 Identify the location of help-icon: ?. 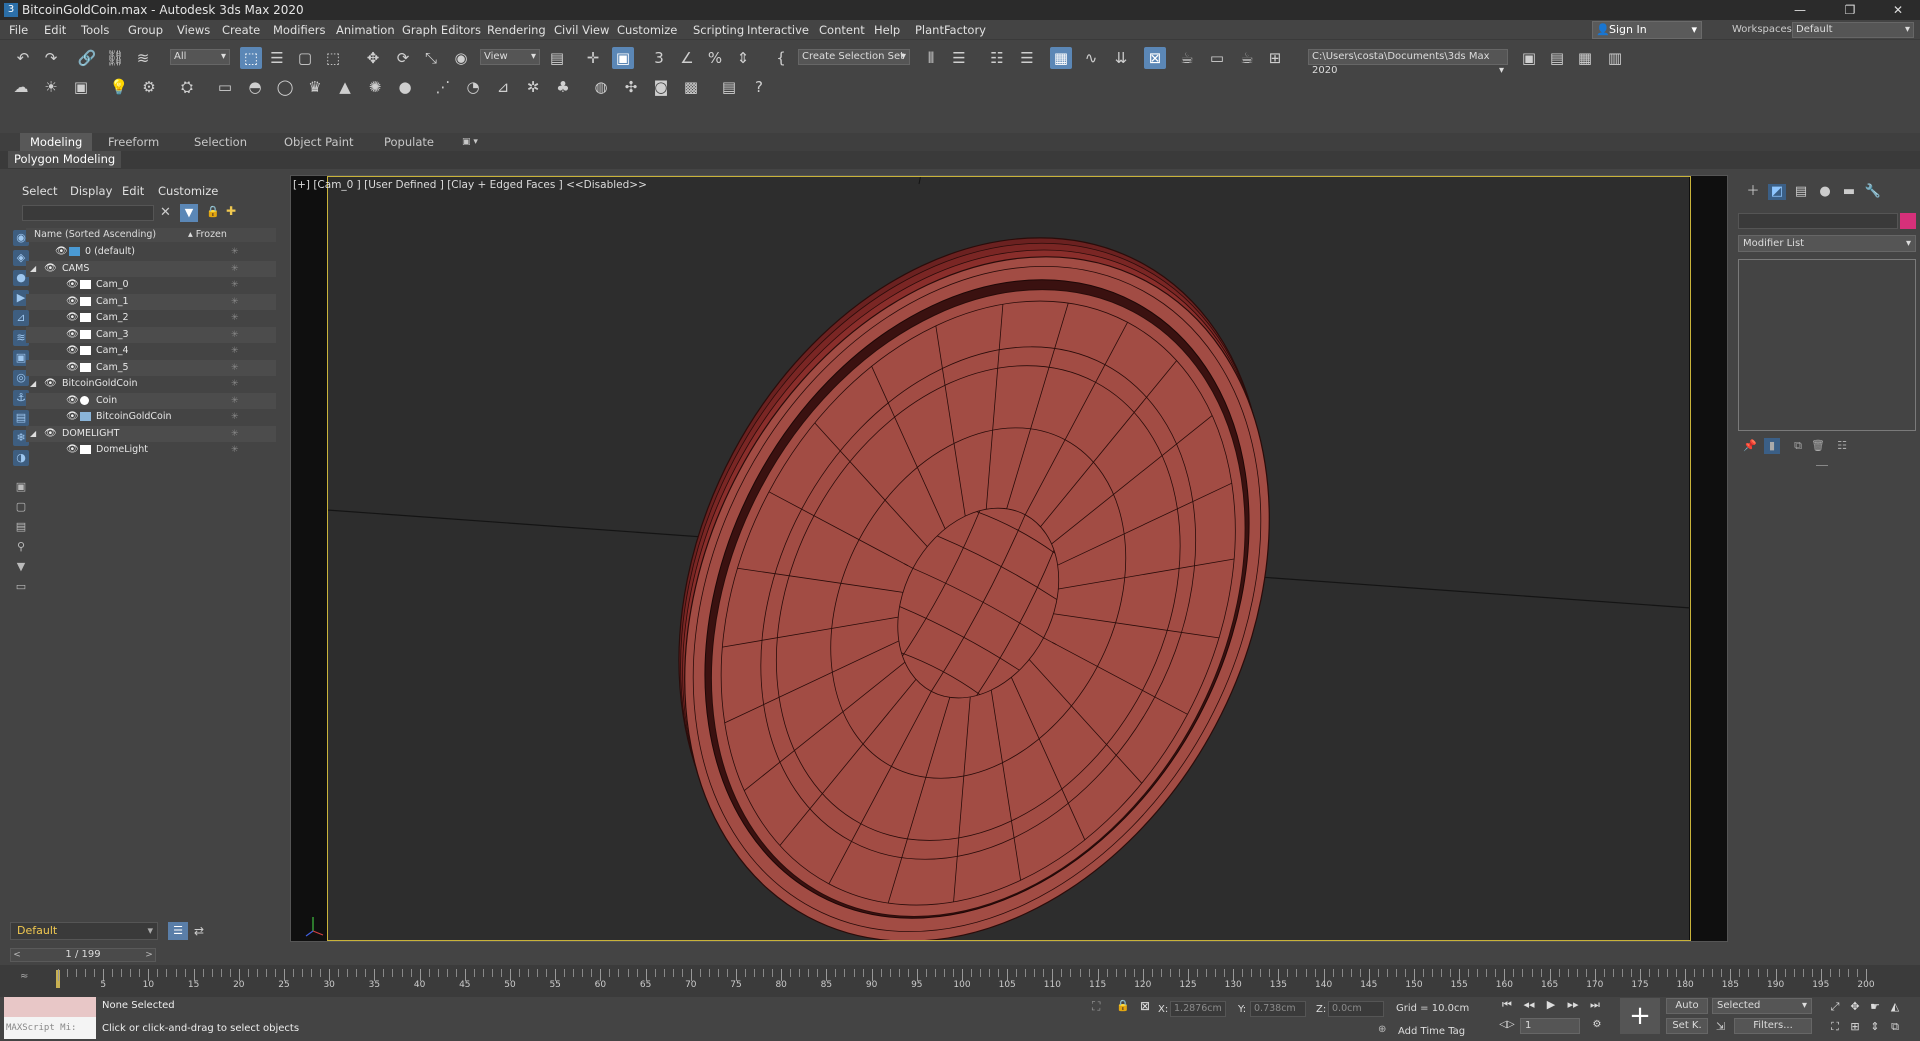
(759, 87).